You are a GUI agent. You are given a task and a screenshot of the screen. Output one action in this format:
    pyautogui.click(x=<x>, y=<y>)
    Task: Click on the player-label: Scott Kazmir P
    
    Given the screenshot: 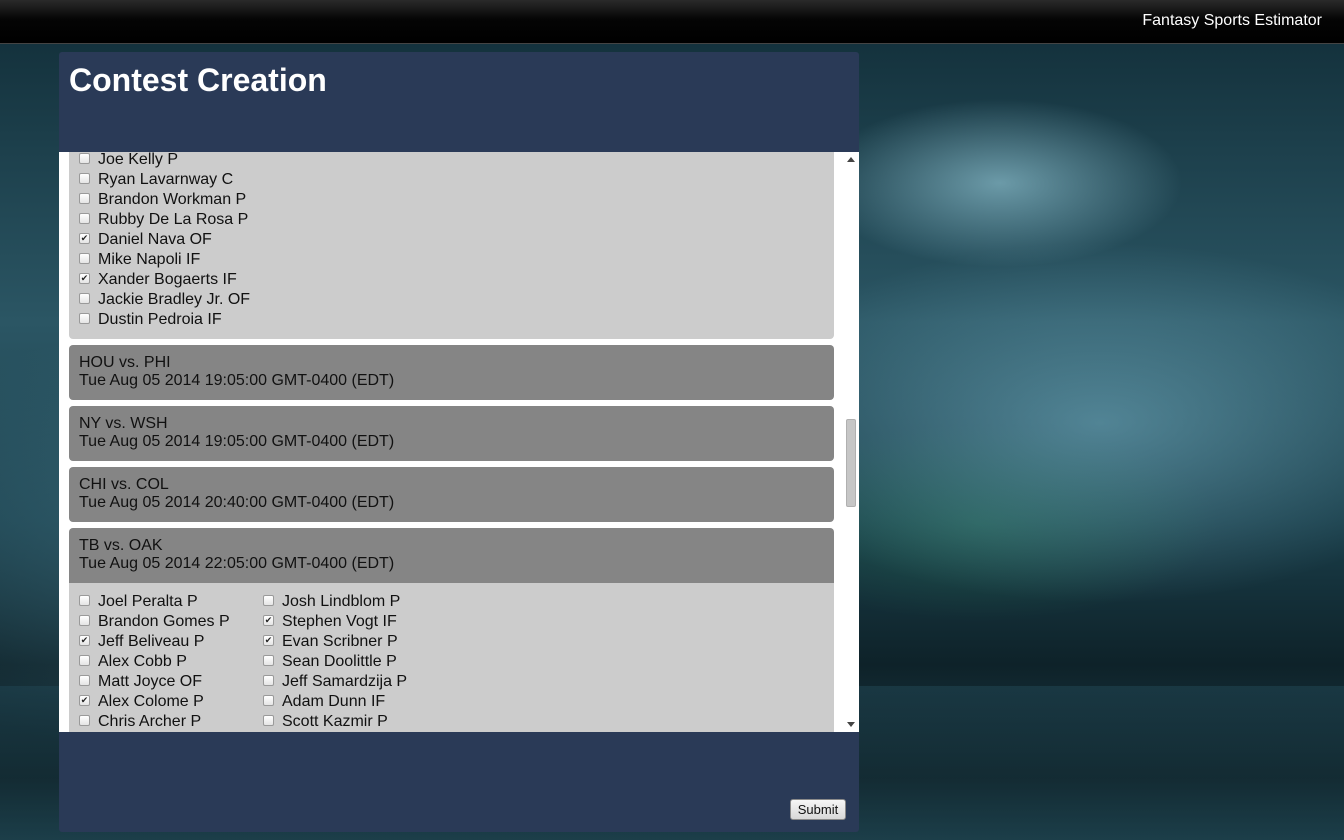 What is the action you would take?
    pyautogui.click(x=335, y=721)
    